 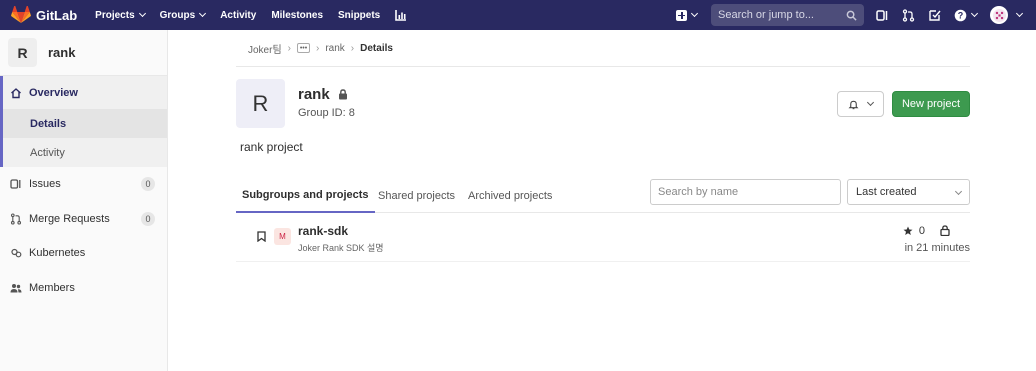 I want to click on project-star-count: 0, so click(x=921, y=231).